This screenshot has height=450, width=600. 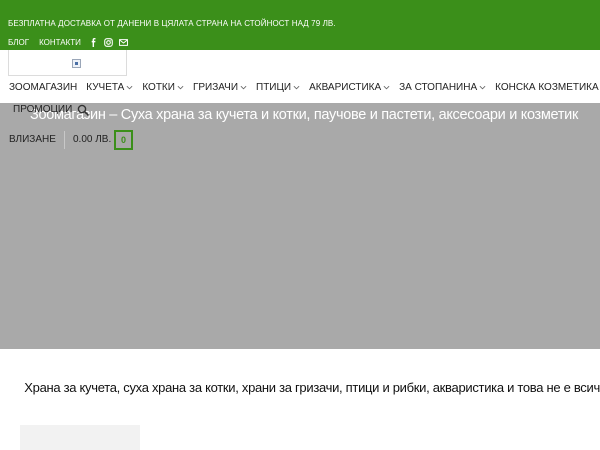 I want to click on search-icon, so click(x=83, y=110).